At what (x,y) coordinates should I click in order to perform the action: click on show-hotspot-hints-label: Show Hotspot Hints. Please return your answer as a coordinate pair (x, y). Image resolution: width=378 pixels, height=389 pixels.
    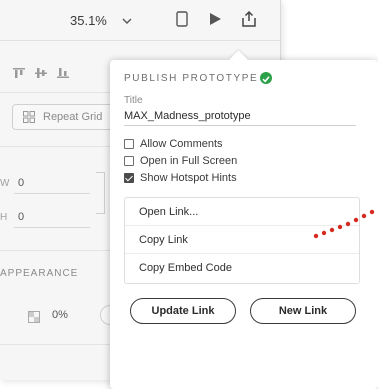
    Looking at the image, I should click on (188, 178).